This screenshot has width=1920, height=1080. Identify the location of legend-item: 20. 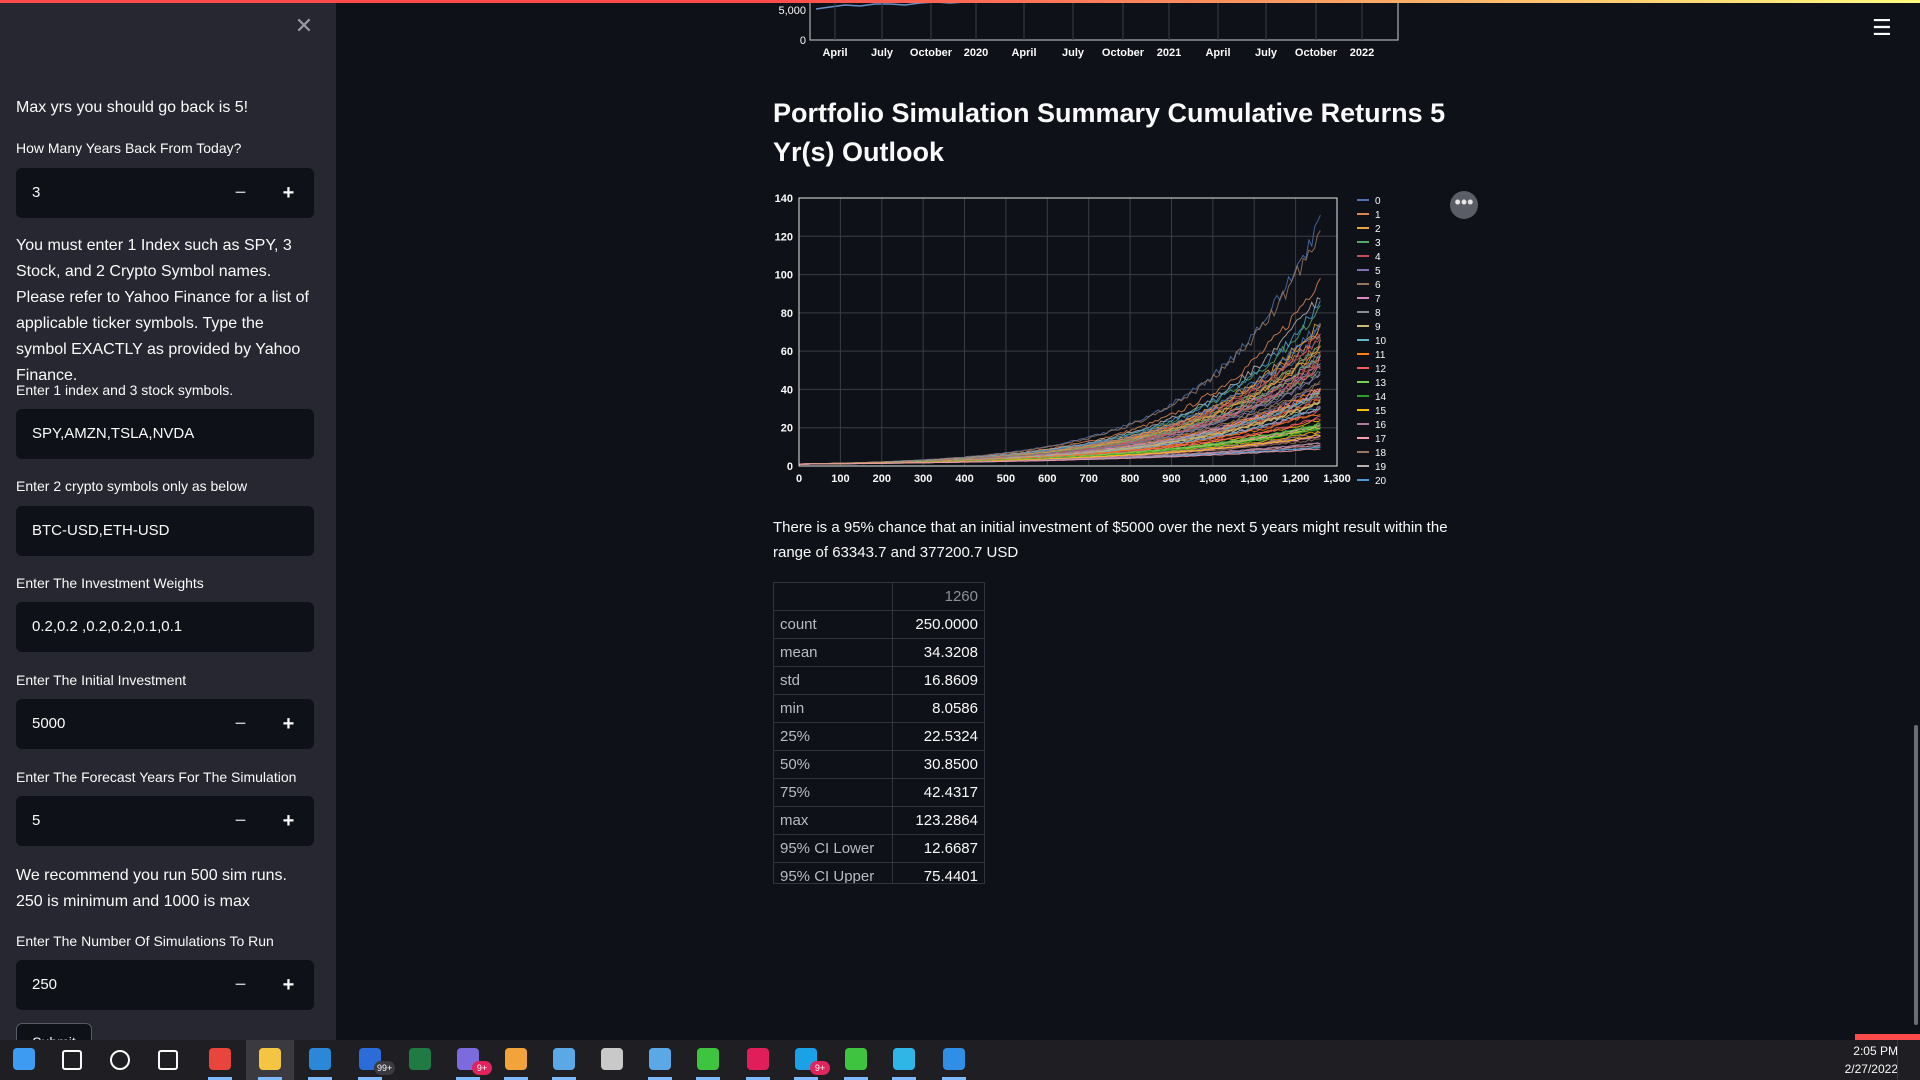
(1381, 481).